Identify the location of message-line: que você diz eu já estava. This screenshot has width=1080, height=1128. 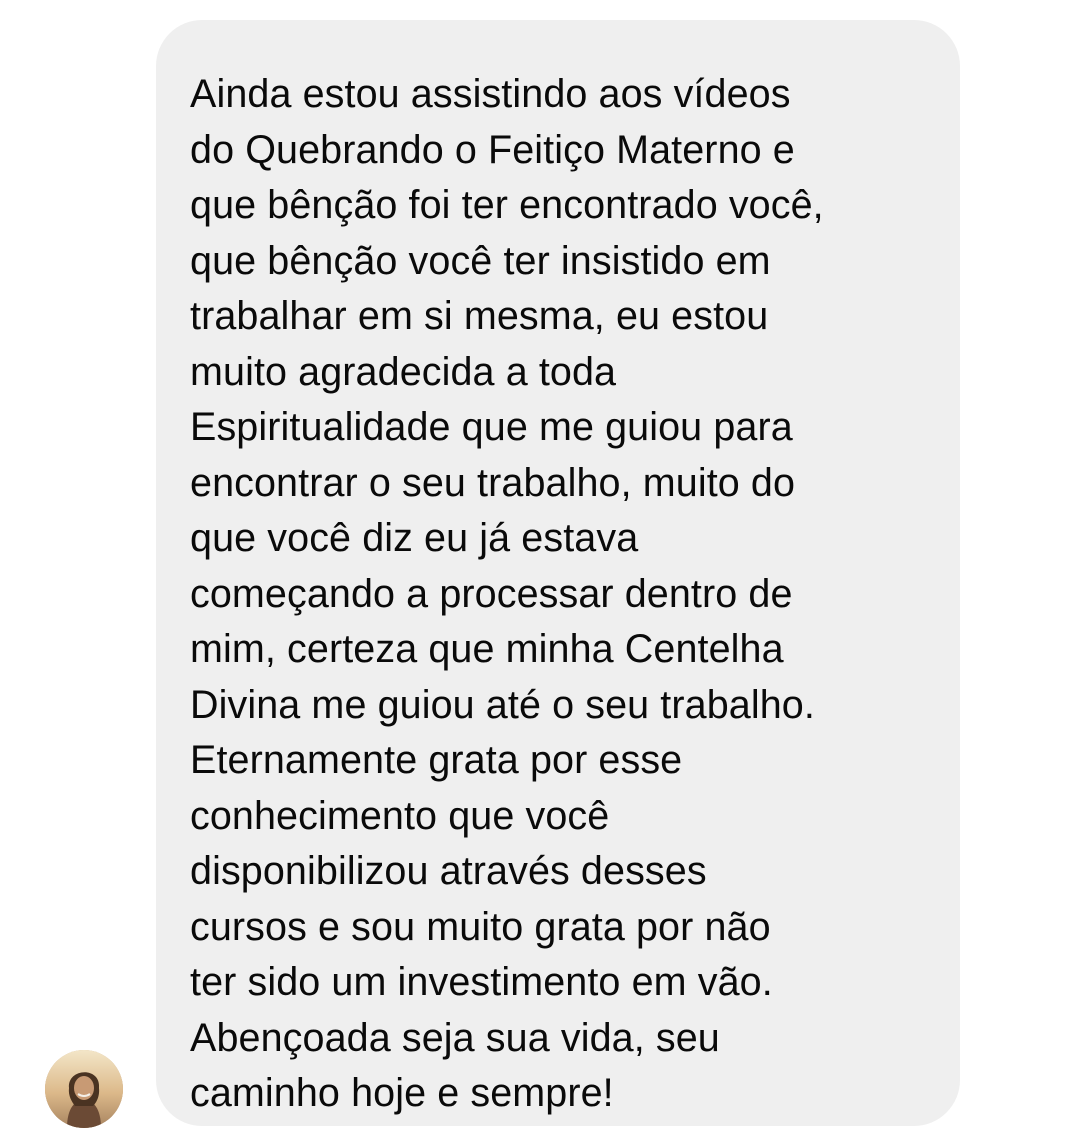
(414, 538).